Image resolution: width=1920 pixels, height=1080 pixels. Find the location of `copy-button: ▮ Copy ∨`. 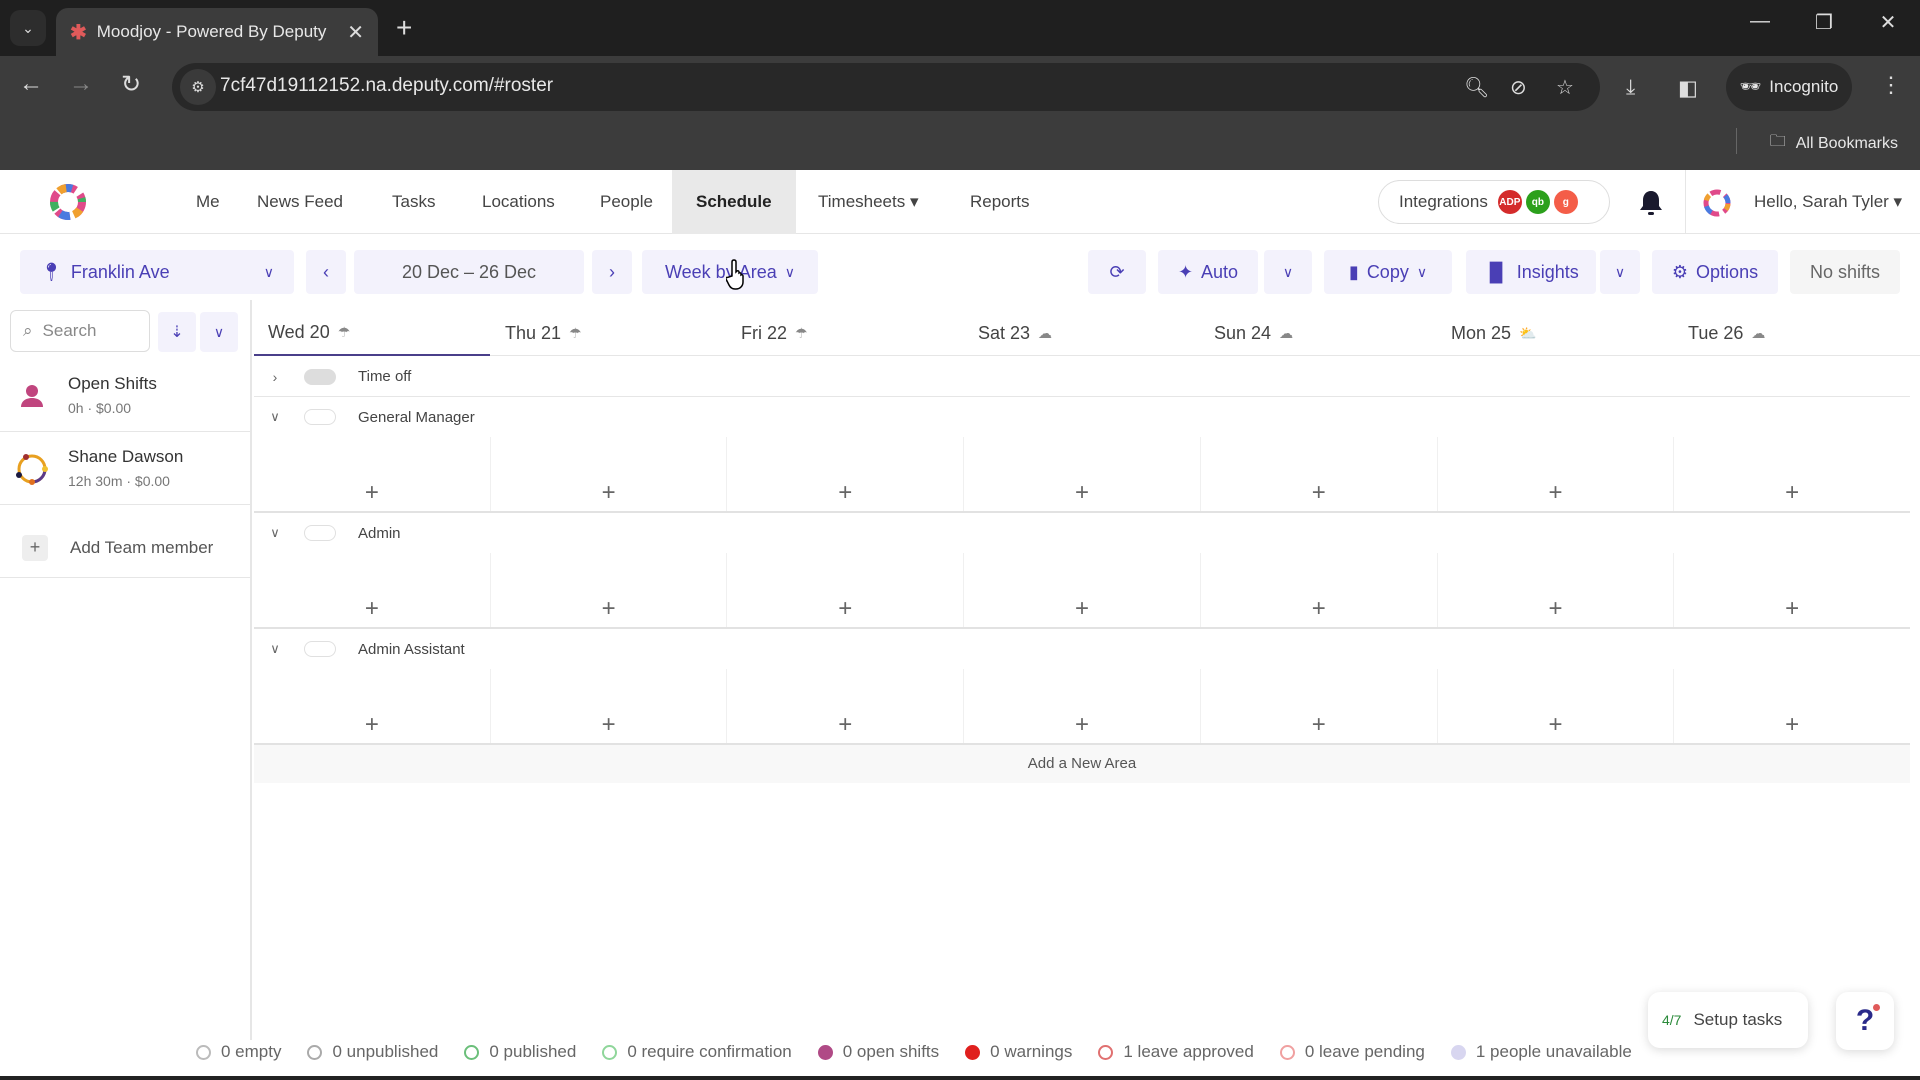

copy-button: ▮ Copy ∨ is located at coordinates (1388, 272).